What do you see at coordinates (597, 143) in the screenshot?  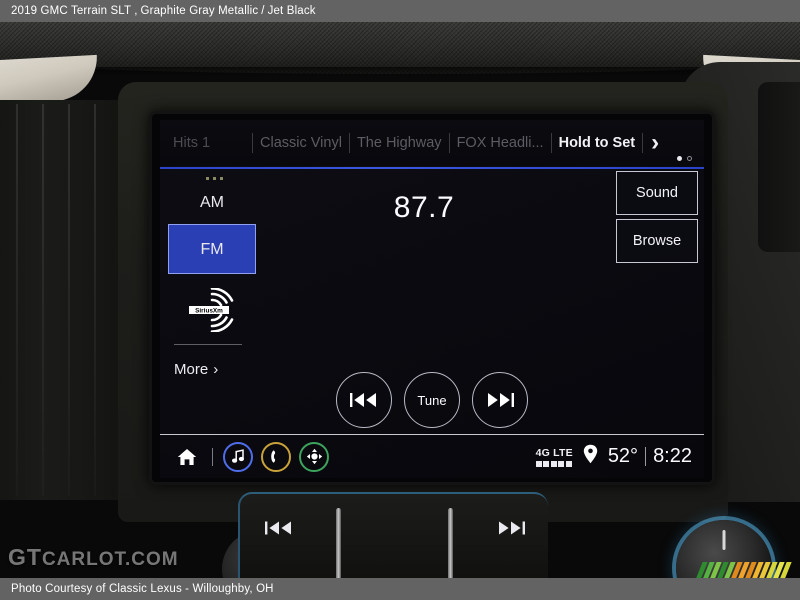 I see `preset-hold-to-set: Hold to Set` at bounding box center [597, 143].